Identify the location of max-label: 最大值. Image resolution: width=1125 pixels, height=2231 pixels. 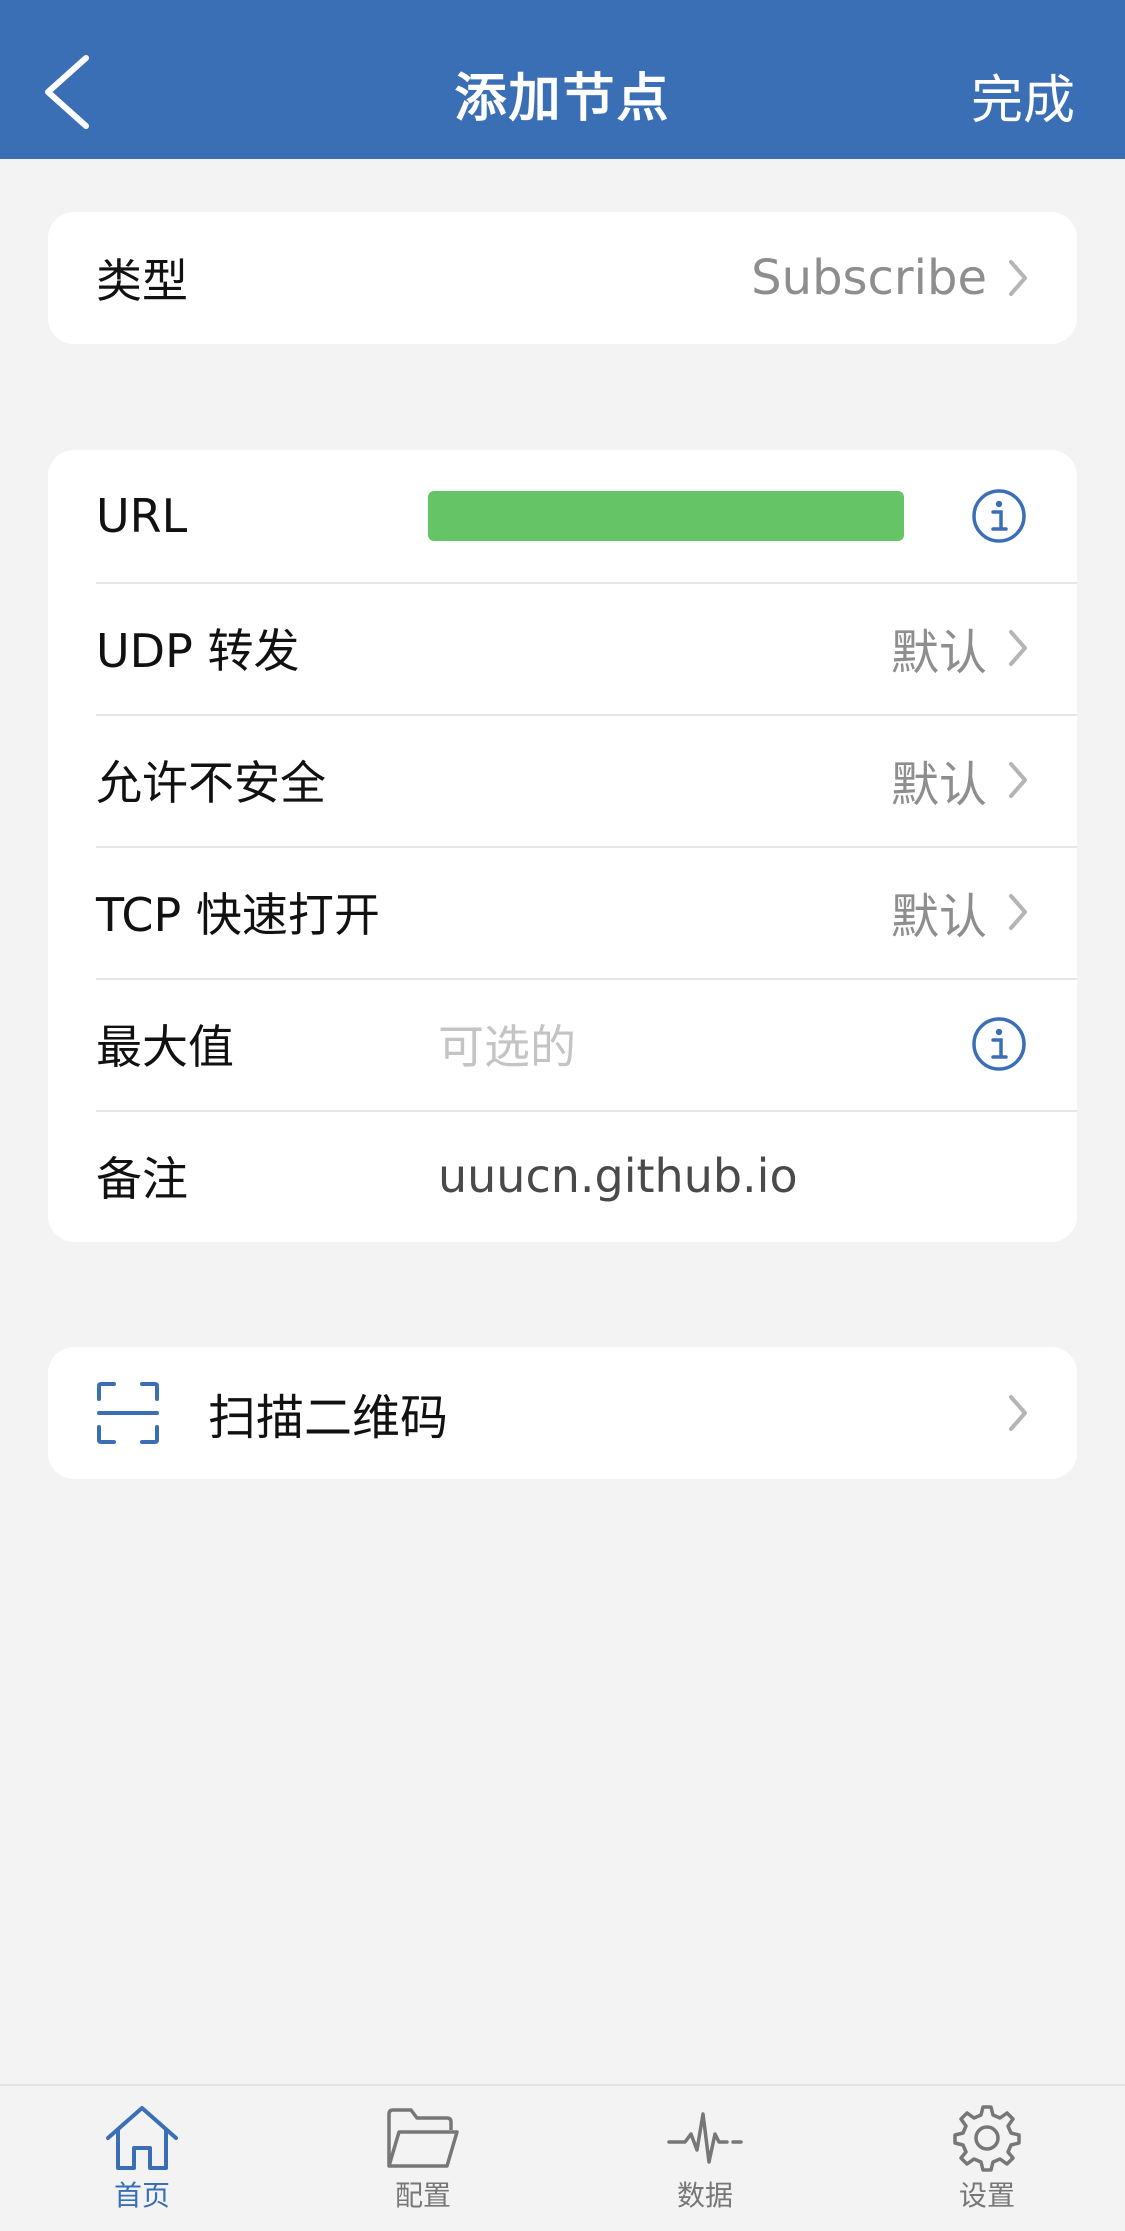
(165, 1047).